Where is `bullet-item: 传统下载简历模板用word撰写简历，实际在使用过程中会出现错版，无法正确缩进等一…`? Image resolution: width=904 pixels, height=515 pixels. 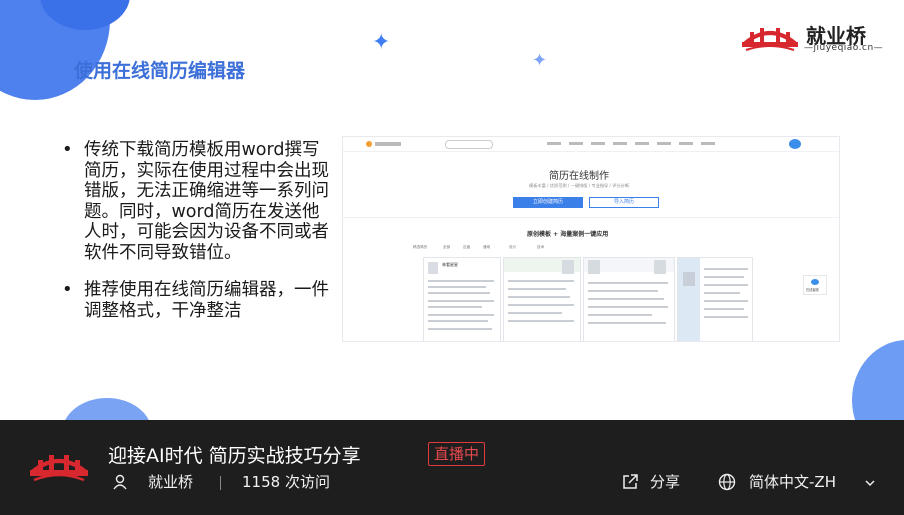 bullet-item: 传统下载简历模板用word撰写简历，实际在使用过程中会出现错版，无法正确缩进等一… is located at coordinates (197, 201).